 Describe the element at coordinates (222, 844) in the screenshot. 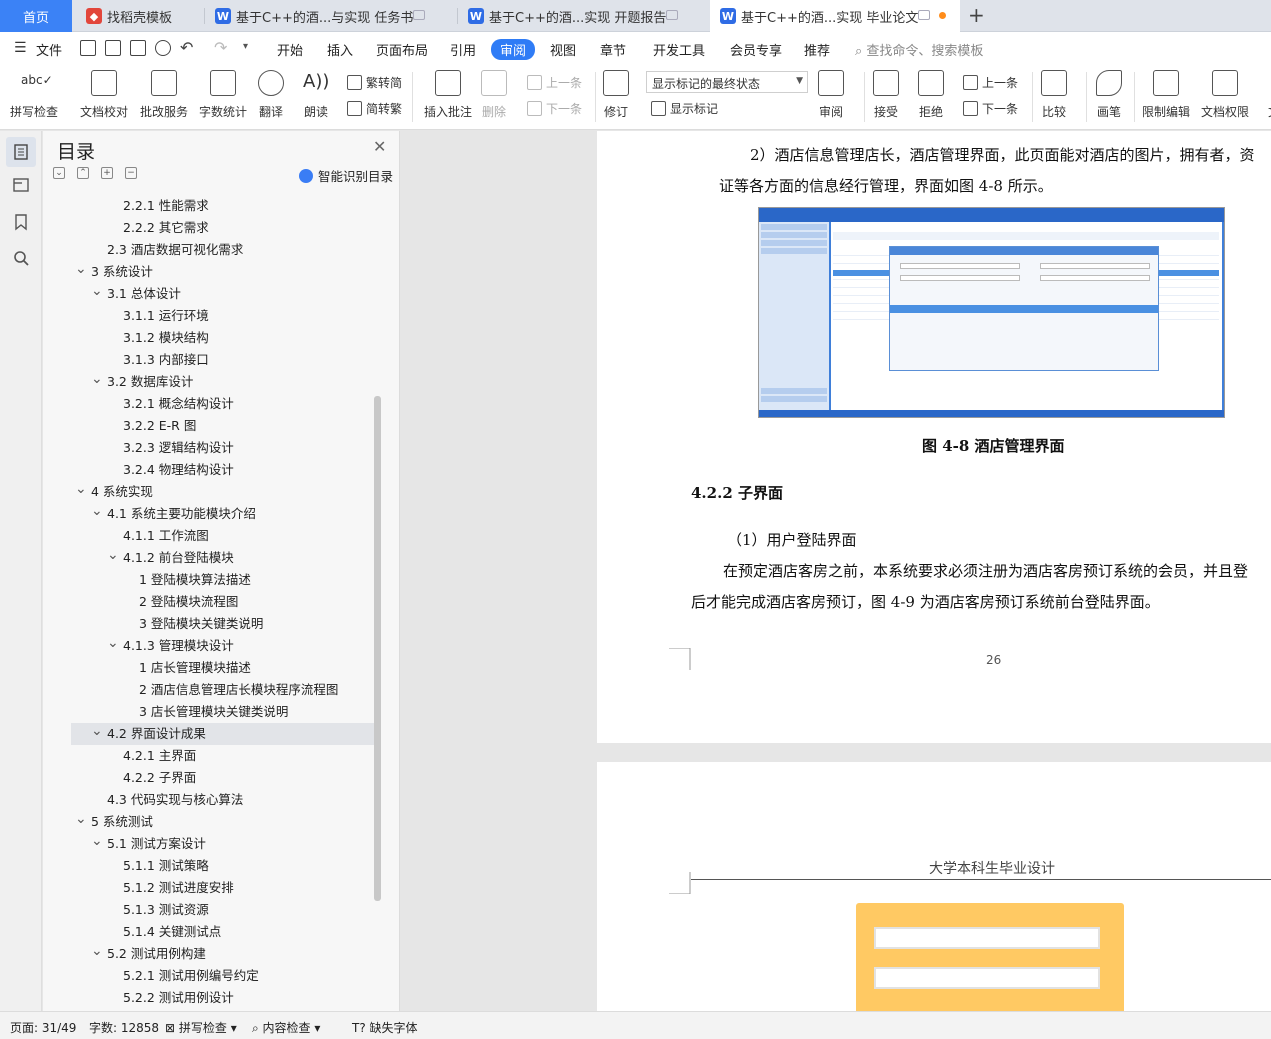

I see `toc-item: ⌄ 5.1 测试方案设计` at that location.